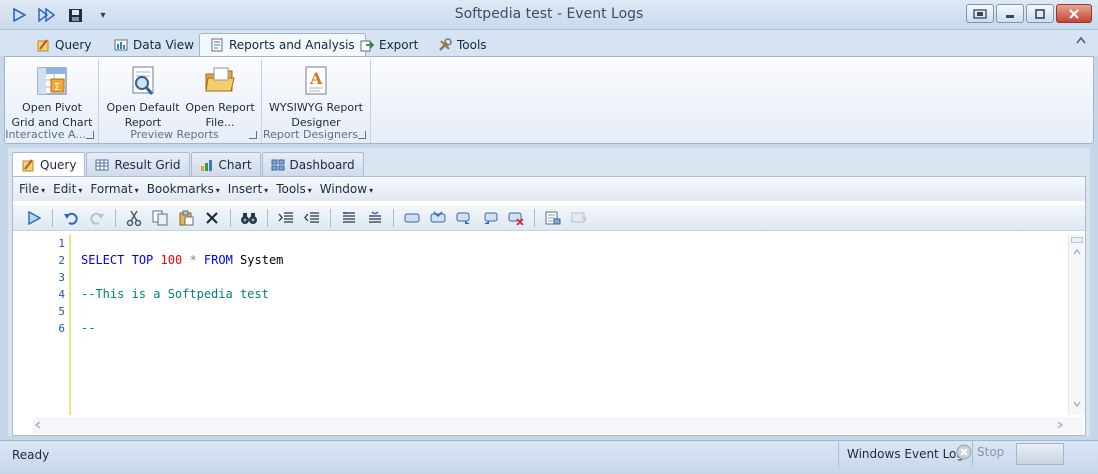 This screenshot has width=1098, height=474. What do you see at coordinates (220, 81) in the screenshot?
I see `folder-open-icon` at bounding box center [220, 81].